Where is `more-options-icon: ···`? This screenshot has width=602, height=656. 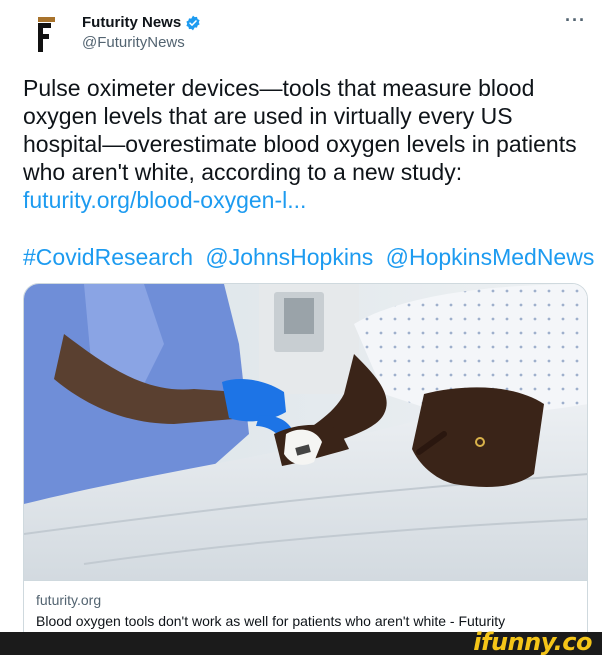 more-options-icon: ··· is located at coordinates (575, 20).